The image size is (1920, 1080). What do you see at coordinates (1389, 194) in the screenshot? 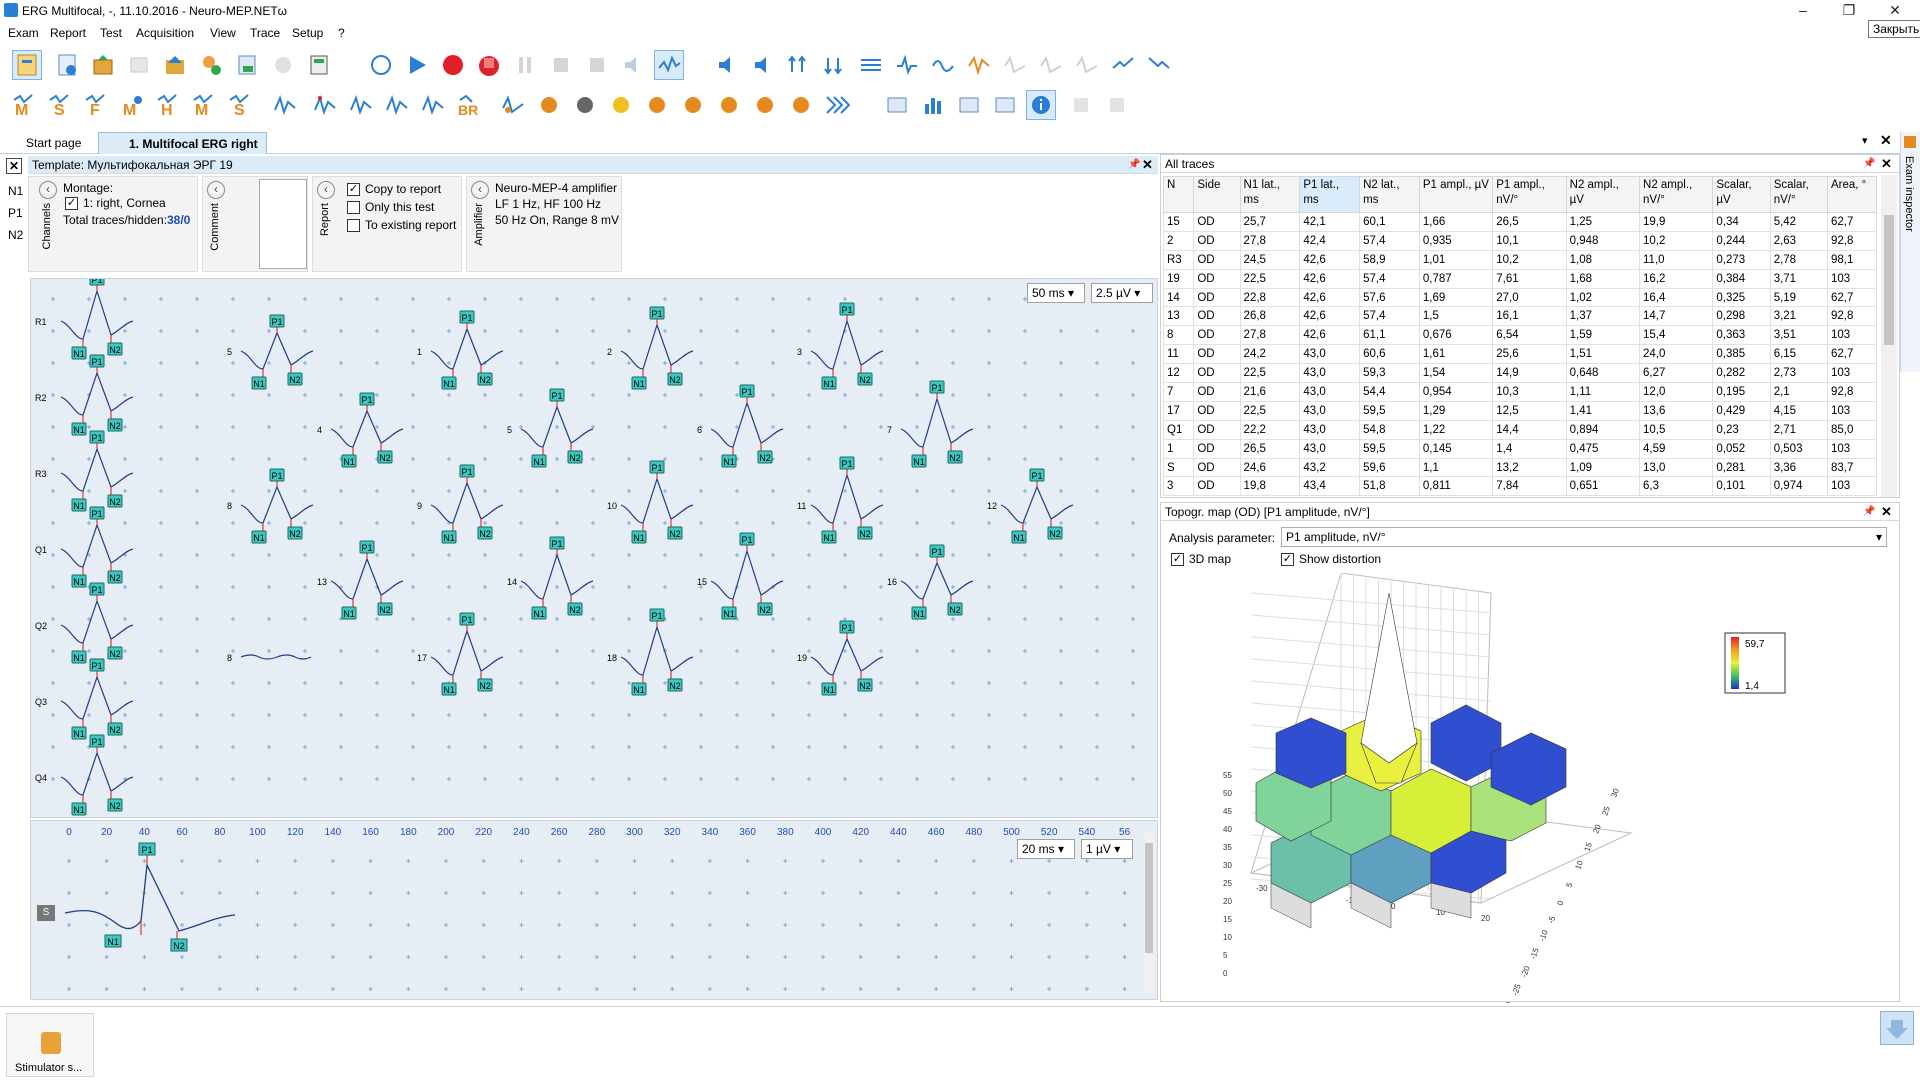
I see `column-header: N2 lat., ms` at bounding box center [1389, 194].